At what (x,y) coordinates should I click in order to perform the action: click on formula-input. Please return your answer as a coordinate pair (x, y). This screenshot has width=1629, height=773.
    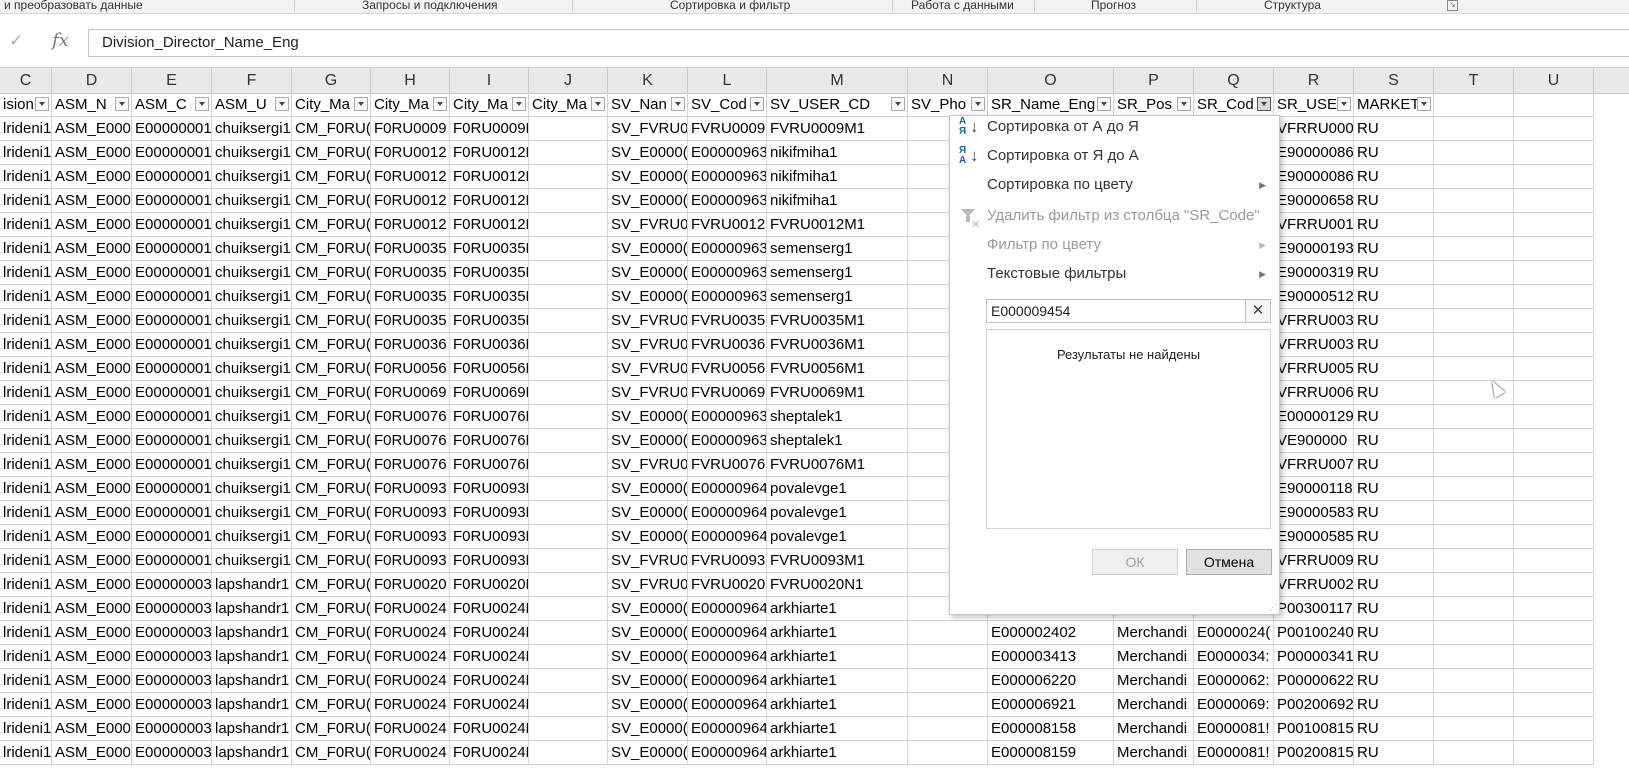
    Looking at the image, I should click on (858, 43).